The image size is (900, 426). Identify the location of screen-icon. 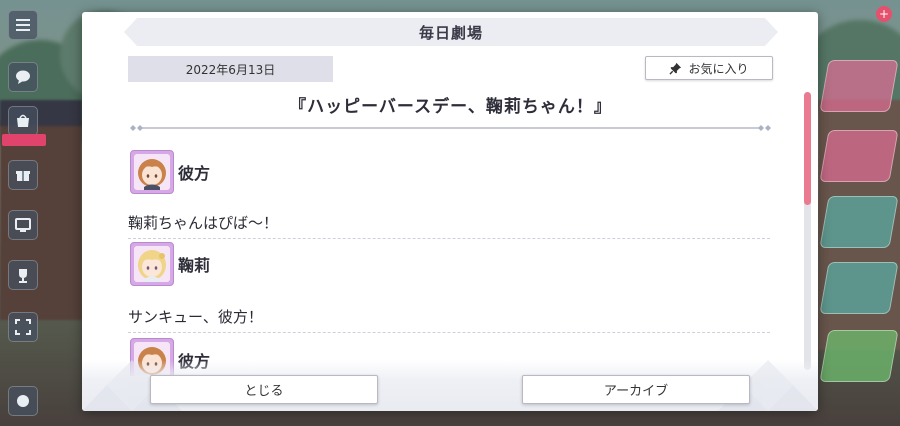
(23, 225).